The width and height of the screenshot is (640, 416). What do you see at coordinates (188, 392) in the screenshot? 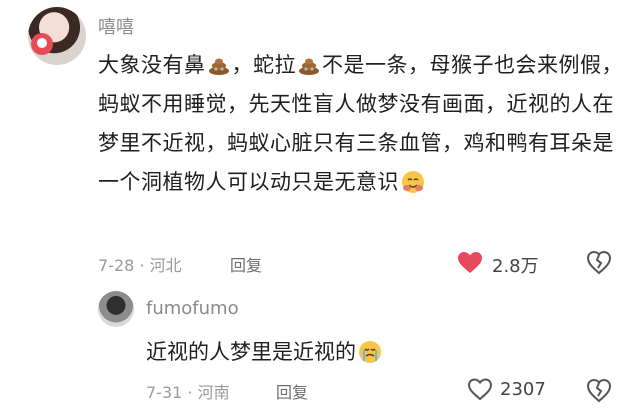
I see `reply-date-location: 7-31 · 河南` at bounding box center [188, 392].